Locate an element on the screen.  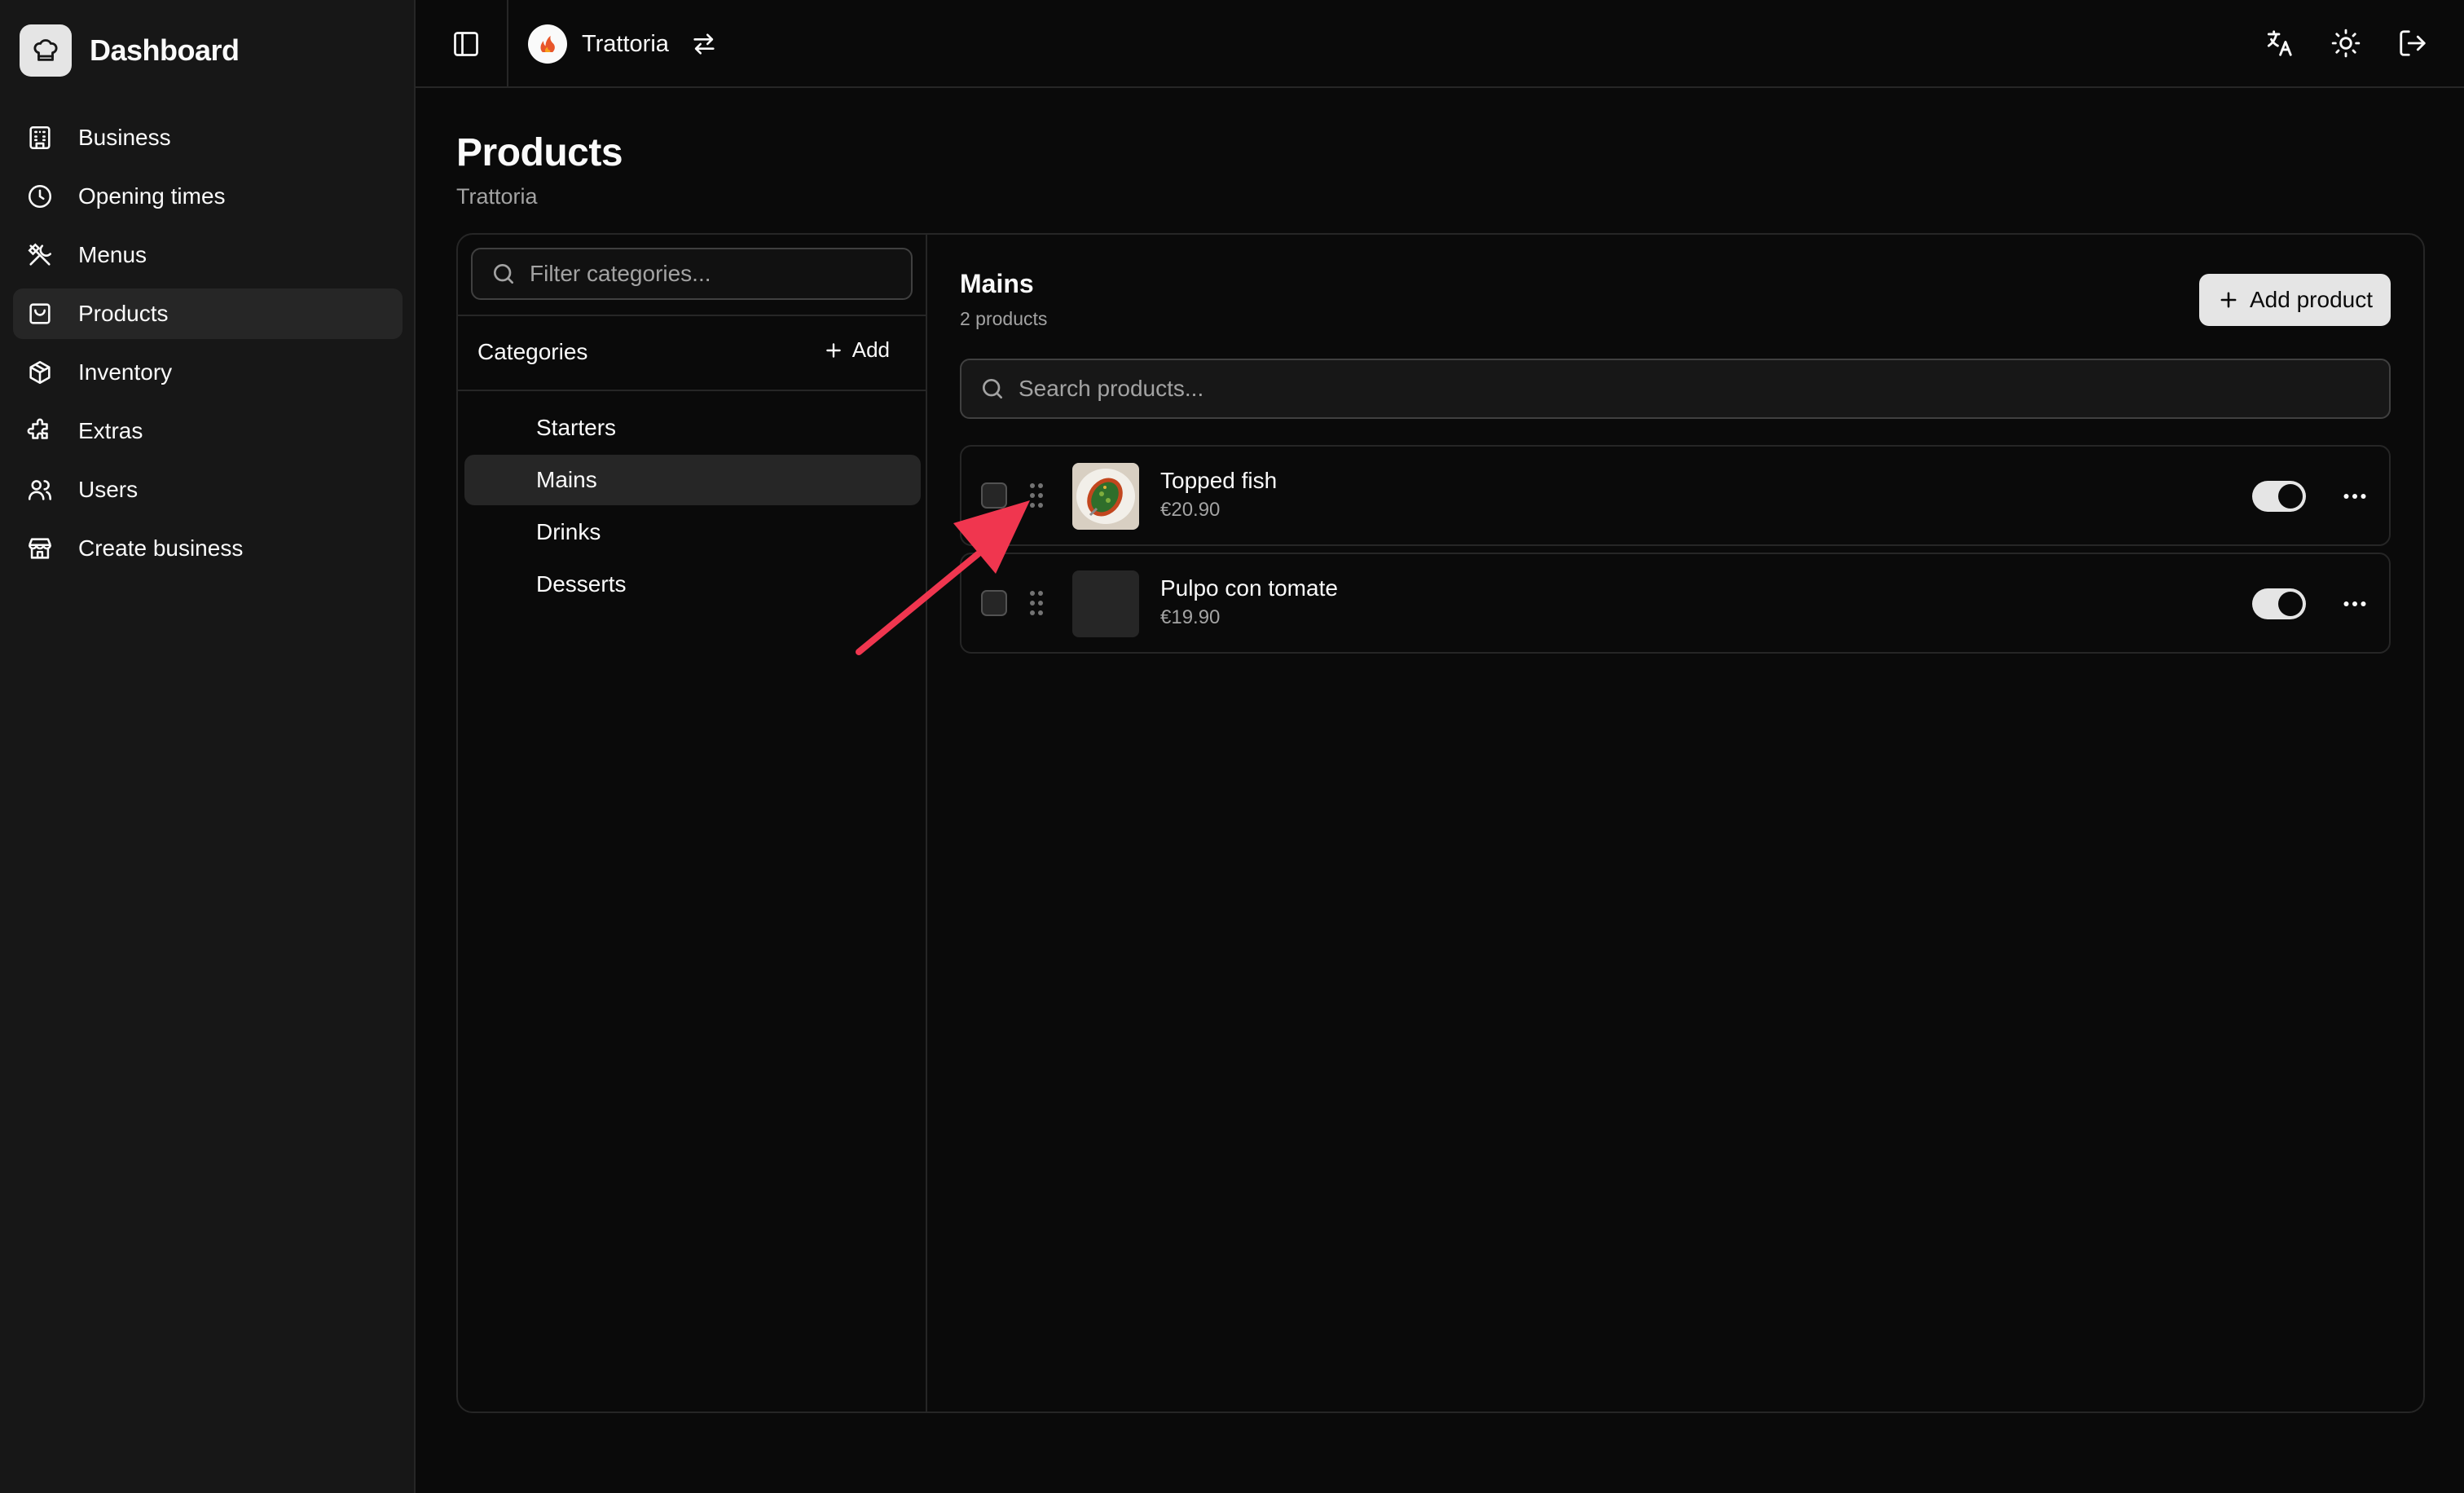
business-switcher: Trattoria is located at coordinates (623, 44).